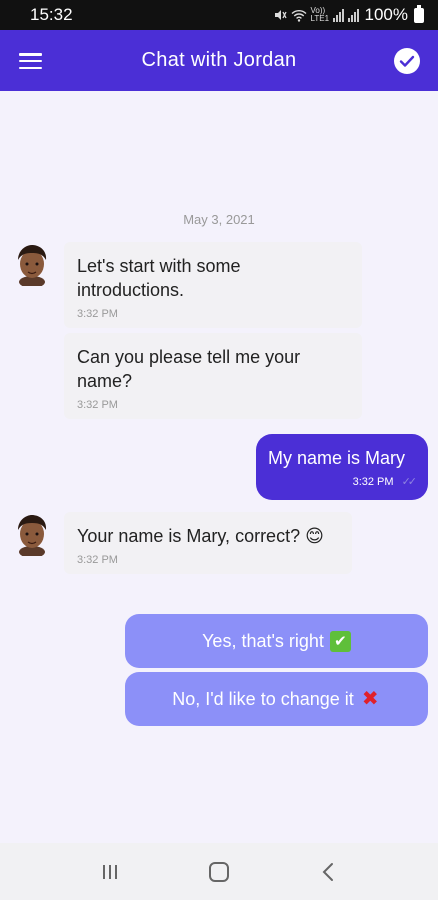  What do you see at coordinates (189, 536) in the screenshot?
I see `message-text: Your name is Mary, correct?` at bounding box center [189, 536].